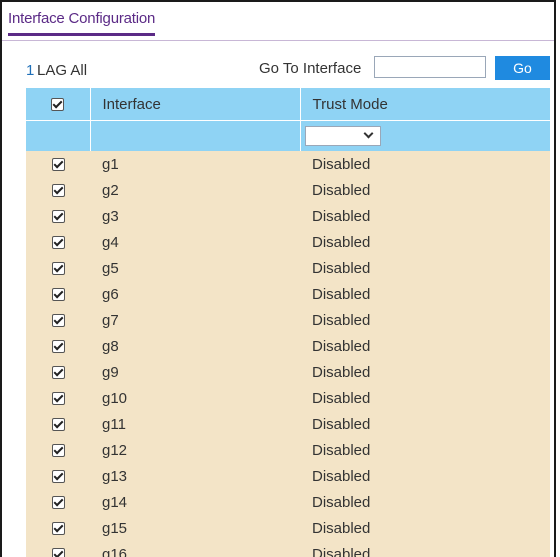 The height and width of the screenshot is (557, 560). What do you see at coordinates (195, 398) in the screenshot?
I see `interface-cell: g10` at bounding box center [195, 398].